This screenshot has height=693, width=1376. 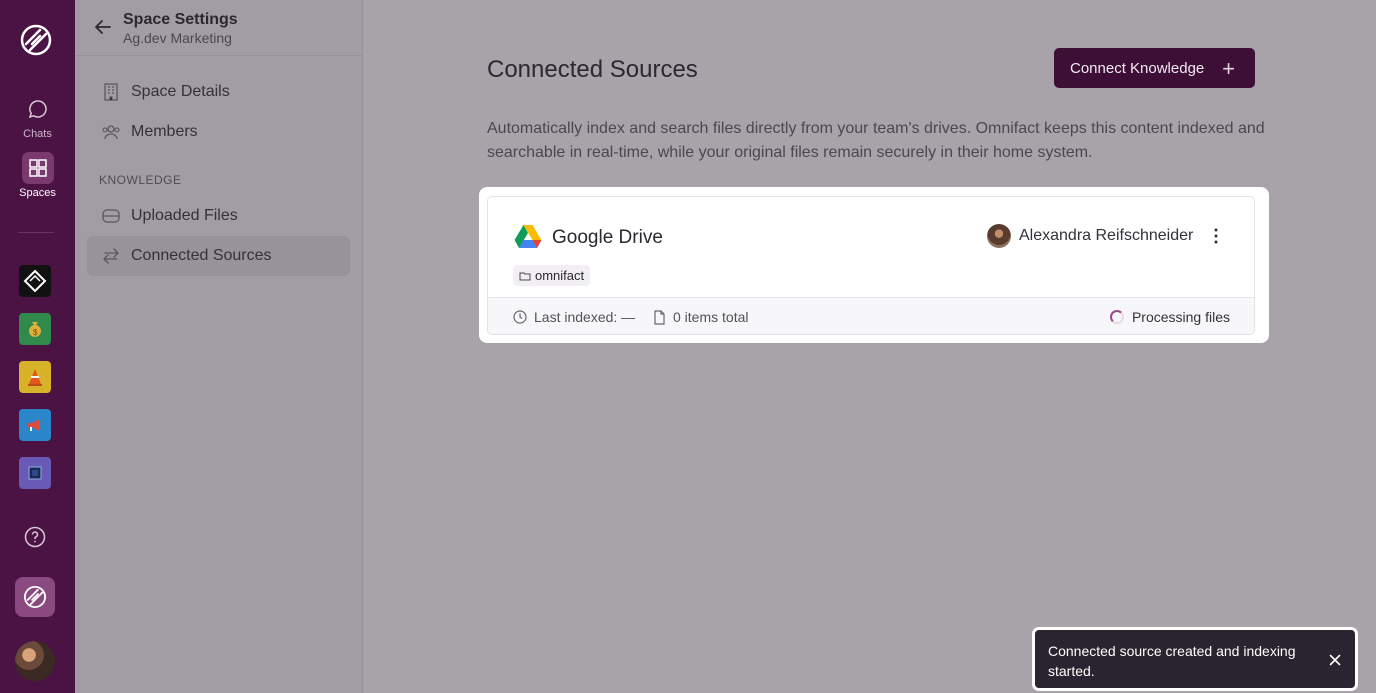 I want to click on items-total: 0 items total, so click(x=700, y=317).